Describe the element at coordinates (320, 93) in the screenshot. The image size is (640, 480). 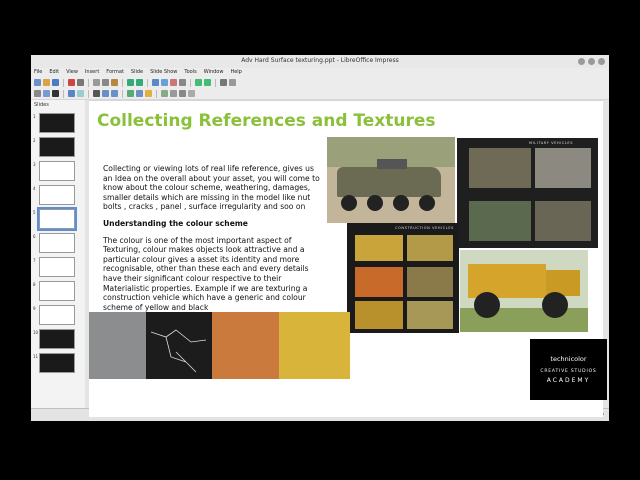
I see `drawing-toolbar` at that location.